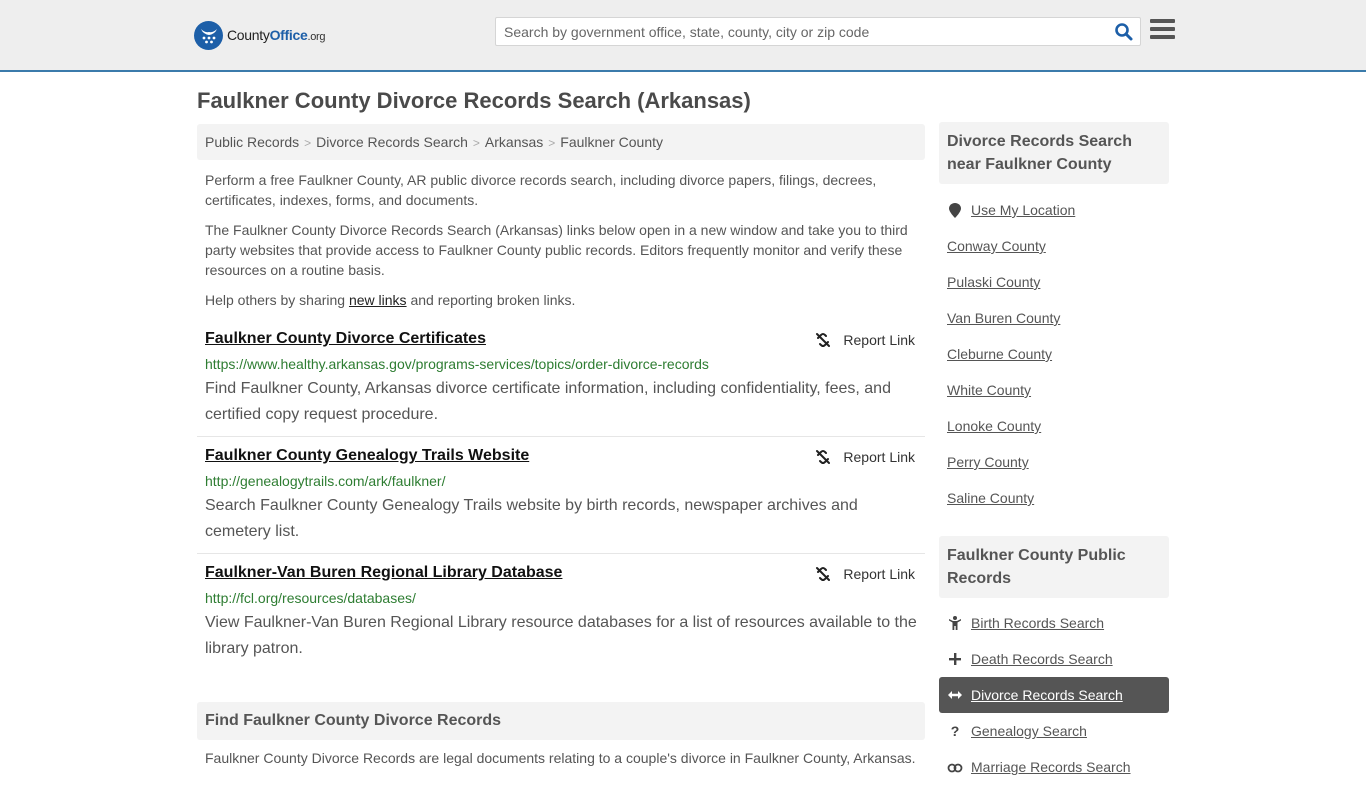 This screenshot has width=1366, height=785. What do you see at coordinates (277, 300) in the screenshot?
I see `intro-text: Help others by sharing` at bounding box center [277, 300].